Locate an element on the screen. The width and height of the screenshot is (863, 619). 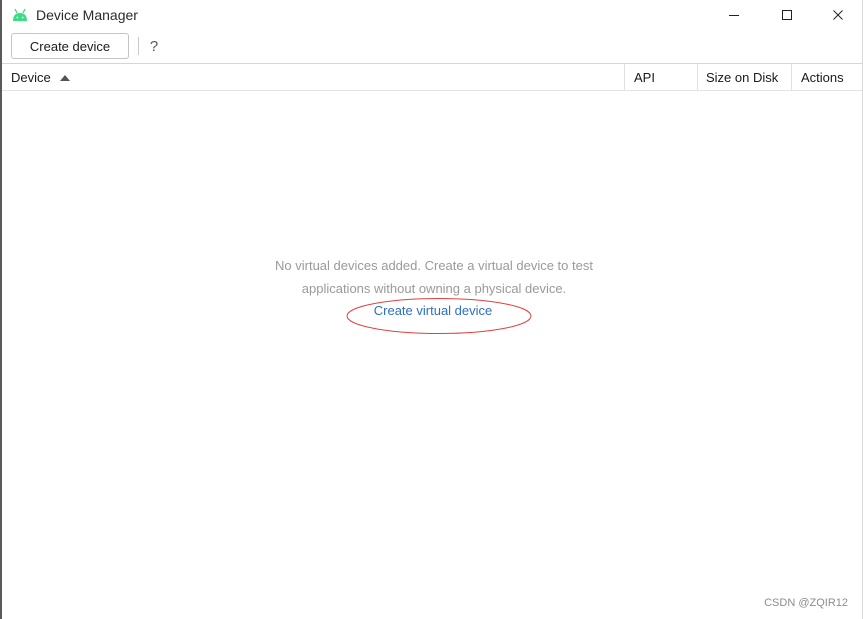
minimize-icon is located at coordinates (734, 15).